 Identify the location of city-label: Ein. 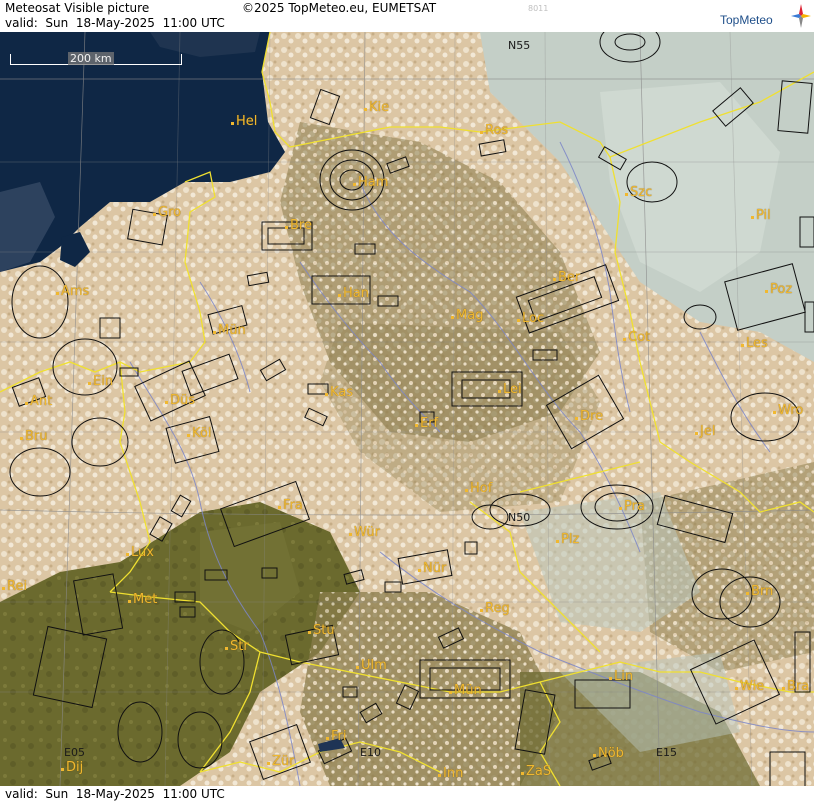
(100, 381).